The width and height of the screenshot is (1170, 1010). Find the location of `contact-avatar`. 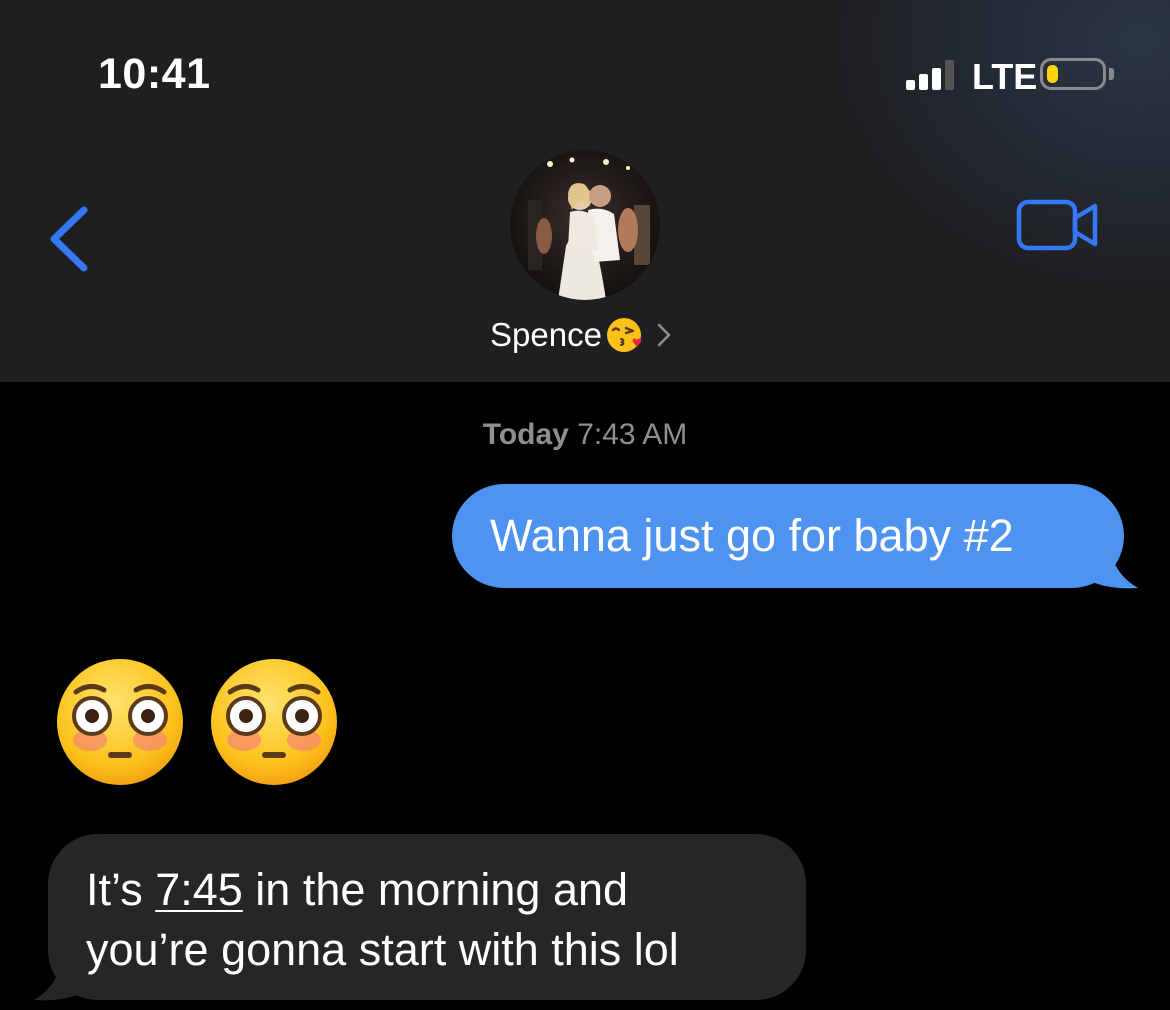

contact-avatar is located at coordinates (585, 225).